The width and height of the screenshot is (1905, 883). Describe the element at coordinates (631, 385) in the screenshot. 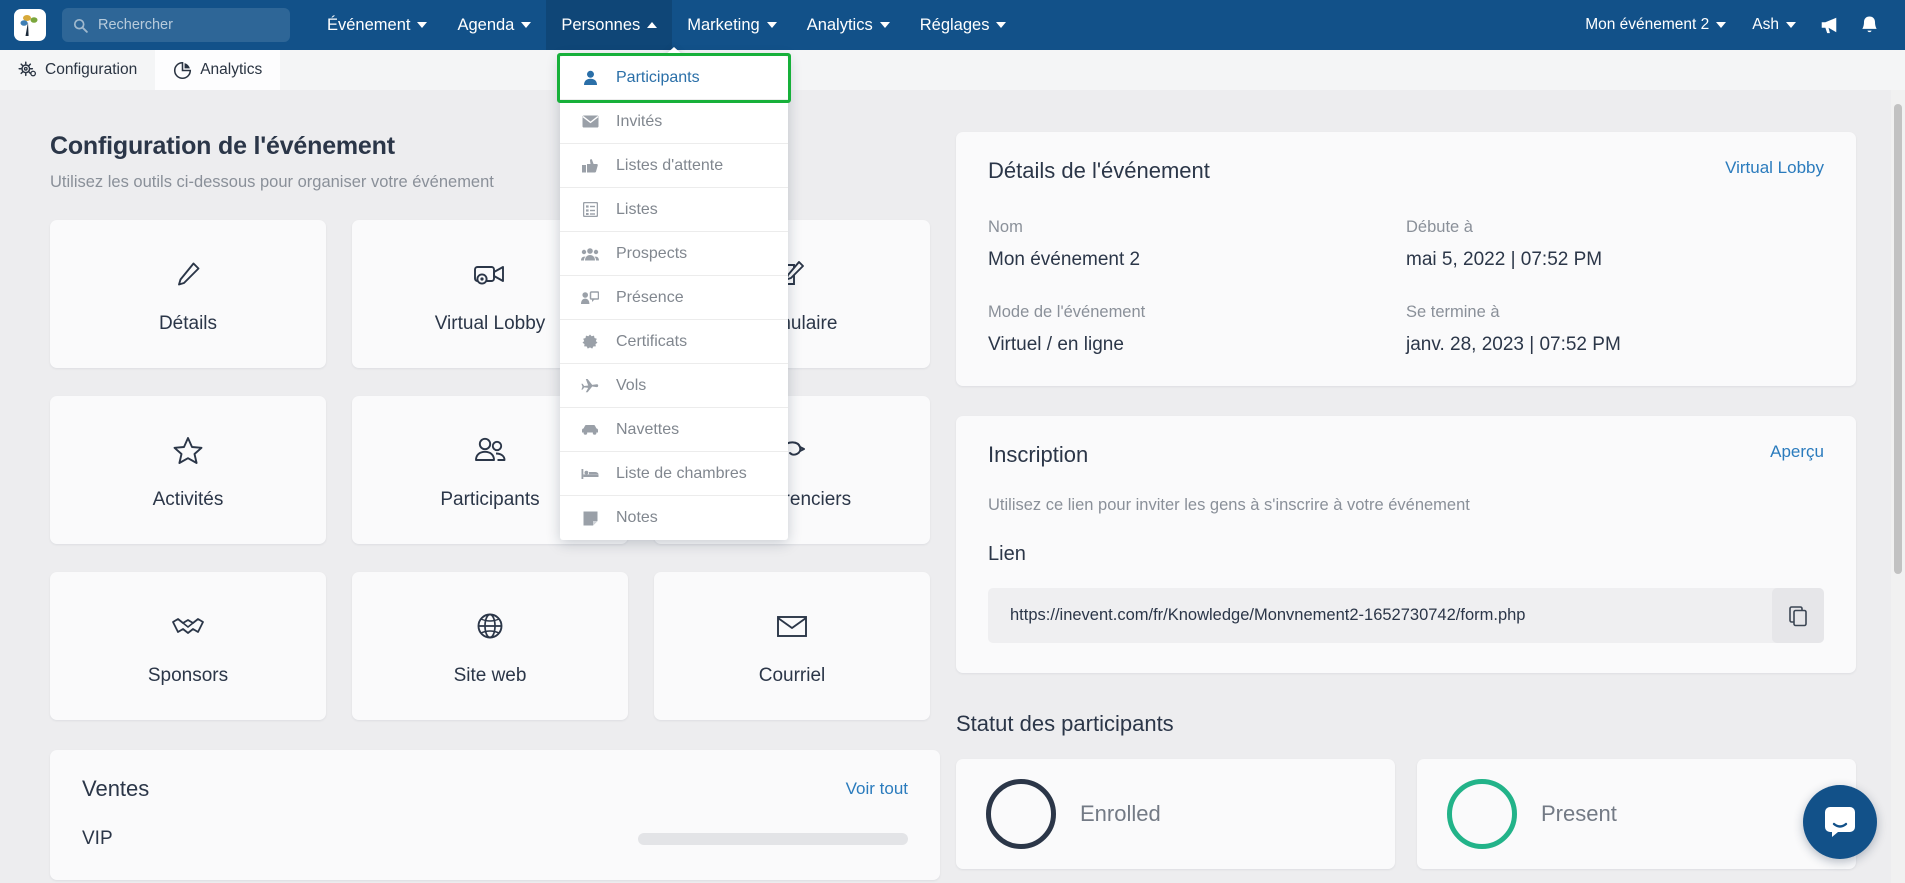

I see `dropdown-item-label: Vols` at that location.